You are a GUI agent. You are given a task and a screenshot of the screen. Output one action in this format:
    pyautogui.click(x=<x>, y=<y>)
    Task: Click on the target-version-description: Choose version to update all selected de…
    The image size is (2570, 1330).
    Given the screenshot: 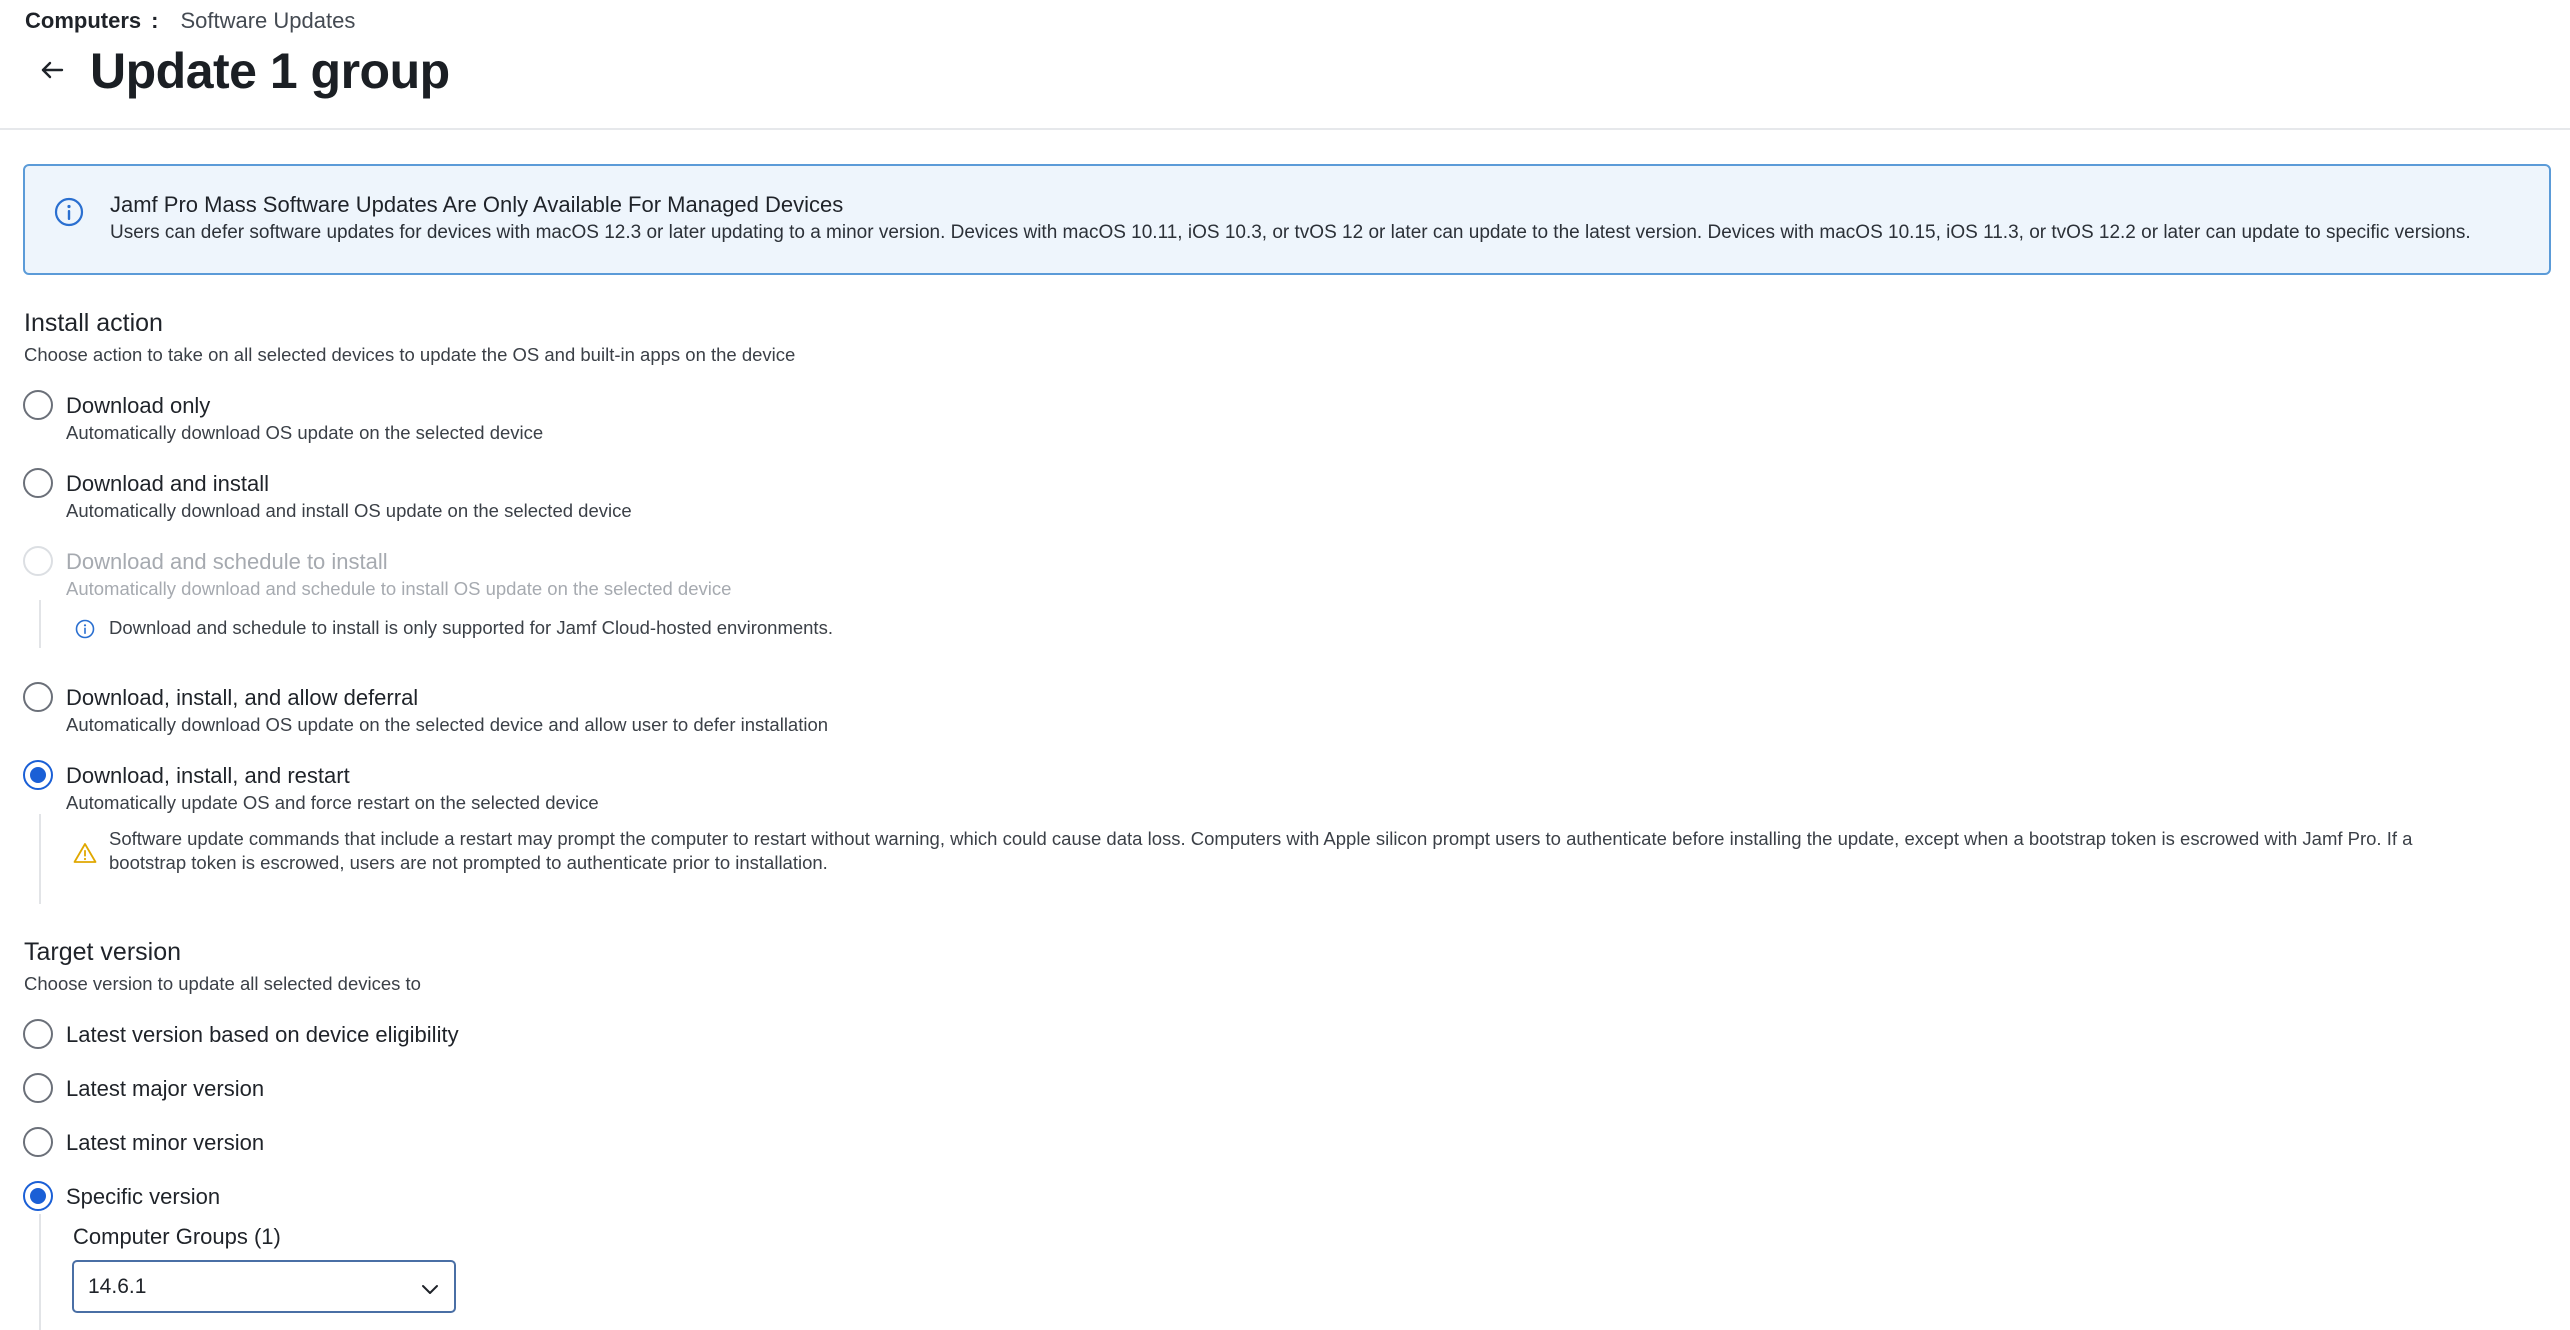 What is the action you would take?
    pyautogui.click(x=222, y=983)
    